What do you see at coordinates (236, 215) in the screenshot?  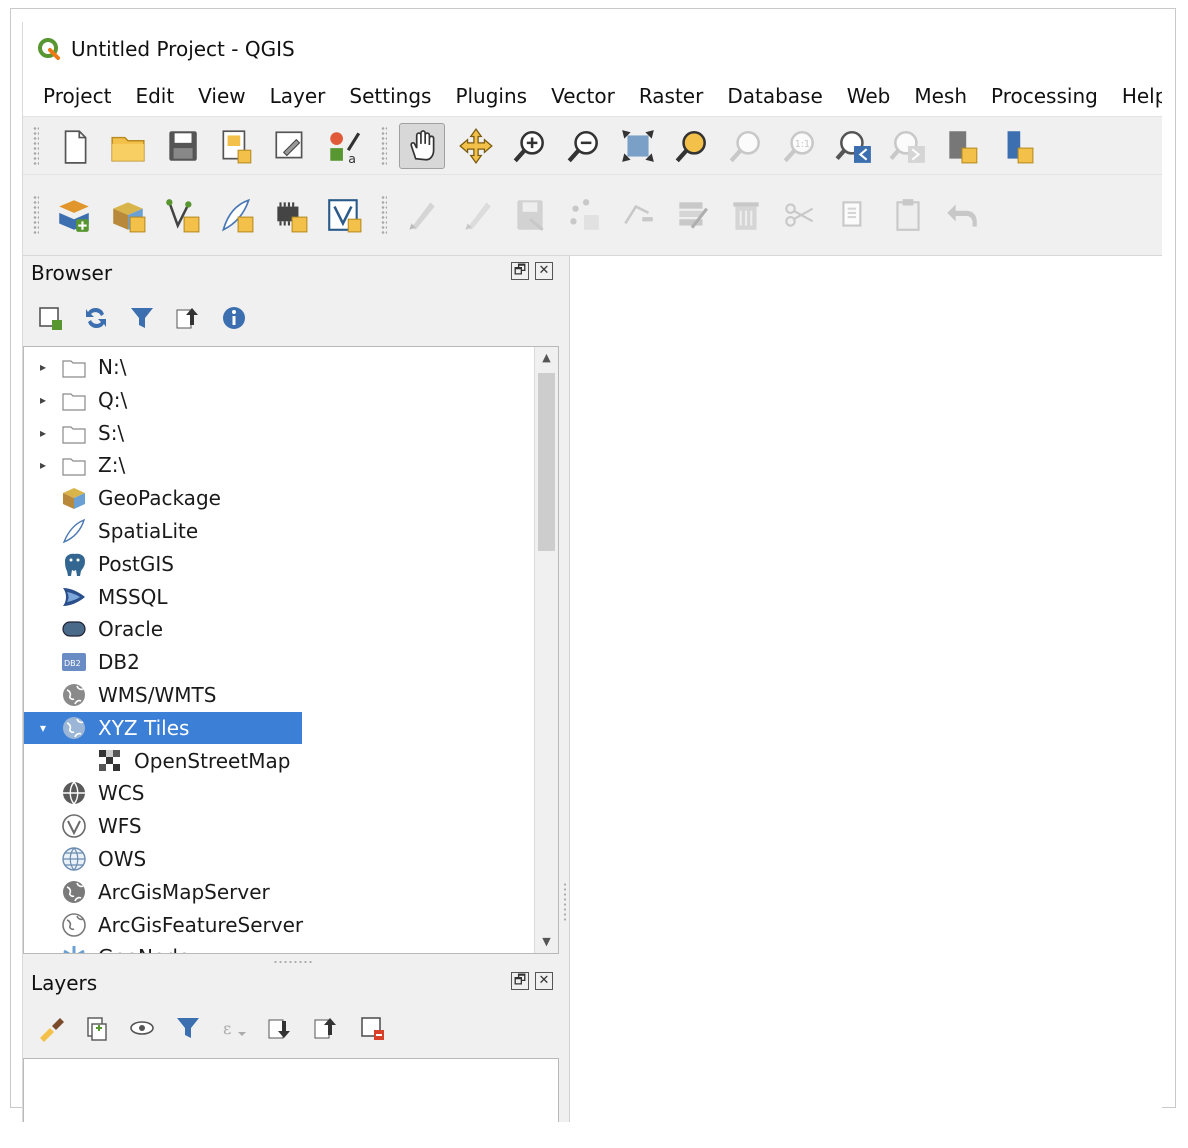 I see `new-spatialite-layer-button` at bounding box center [236, 215].